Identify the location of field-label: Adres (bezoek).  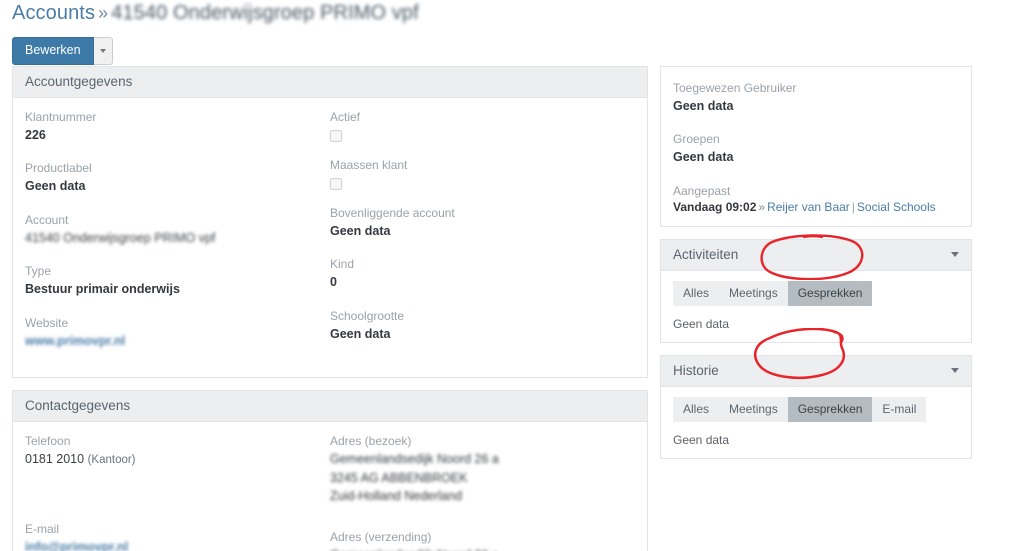
(371, 440).